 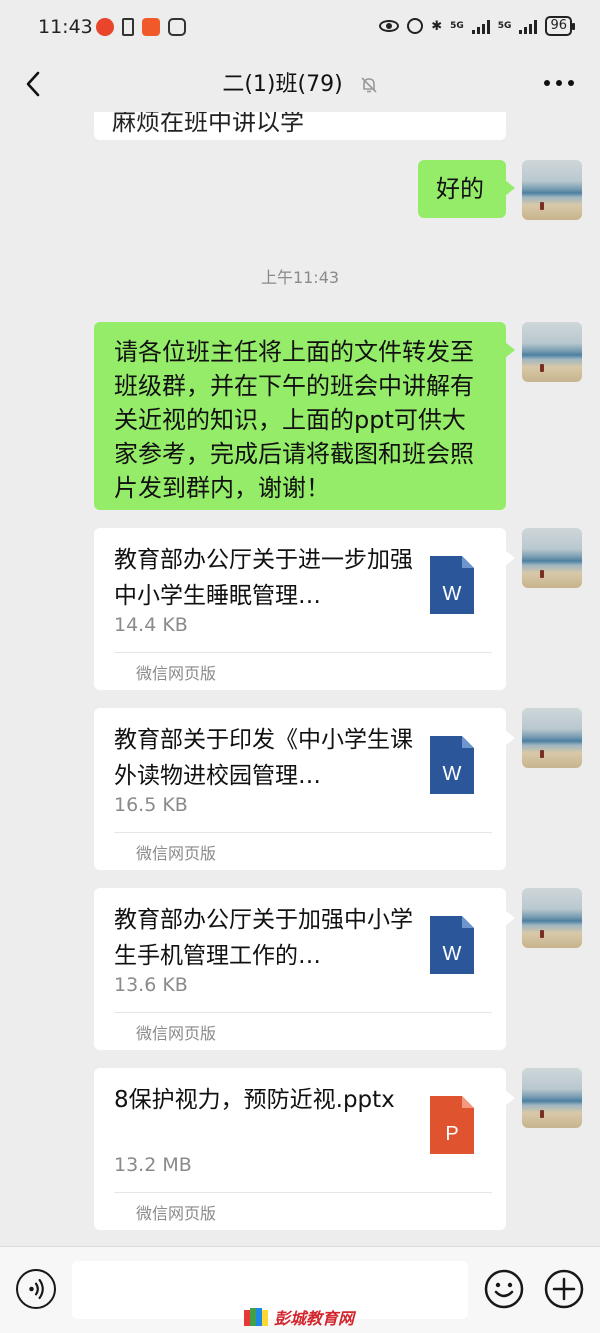 I want to click on message-timestamp: 上午11:43, so click(x=300, y=277).